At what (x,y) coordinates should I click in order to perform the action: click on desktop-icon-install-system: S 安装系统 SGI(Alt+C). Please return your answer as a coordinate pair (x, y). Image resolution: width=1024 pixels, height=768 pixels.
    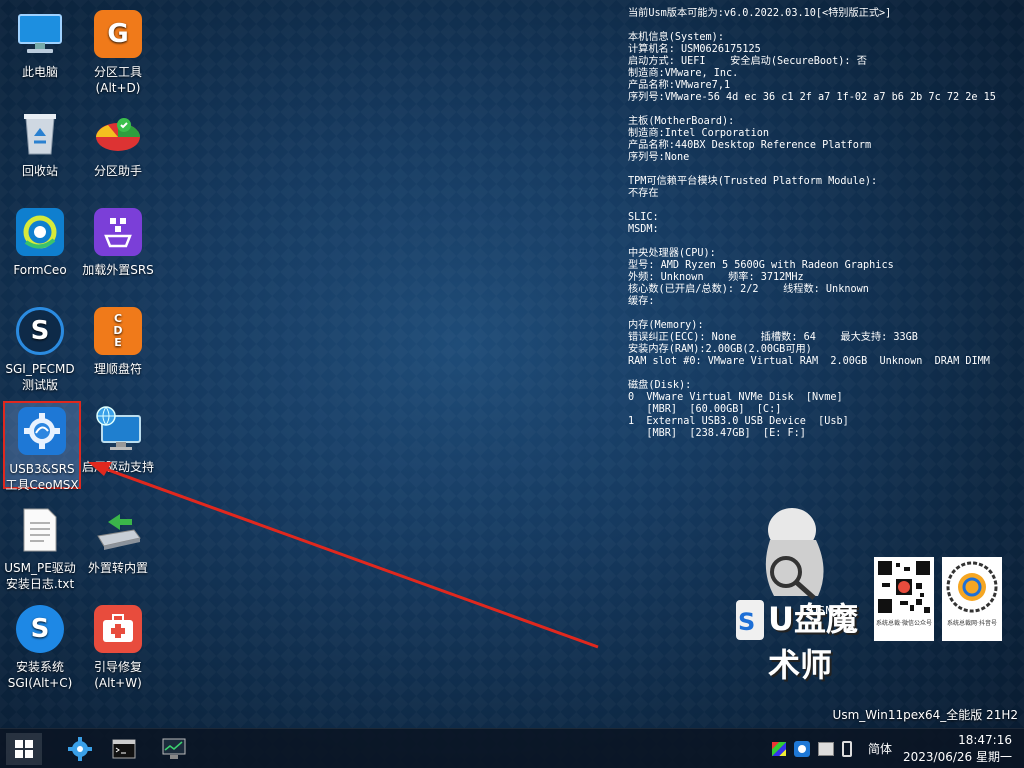
    Looking at the image, I should click on (40, 646).